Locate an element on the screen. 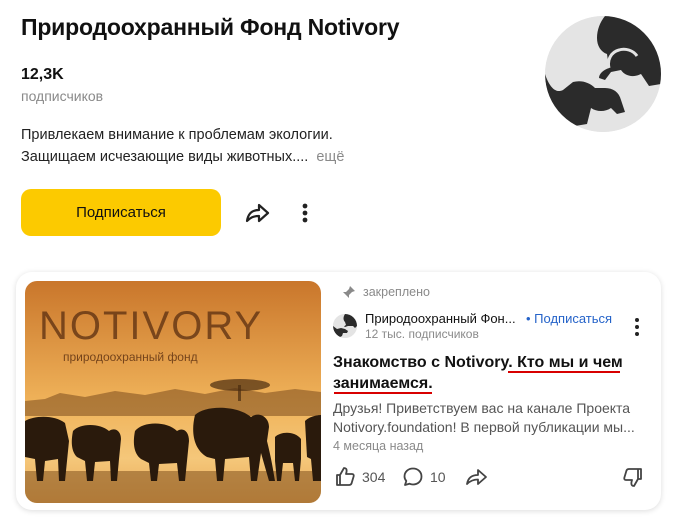 The height and width of the screenshot is (517, 677). subscribers-label: подписчиков is located at coordinates (62, 96).